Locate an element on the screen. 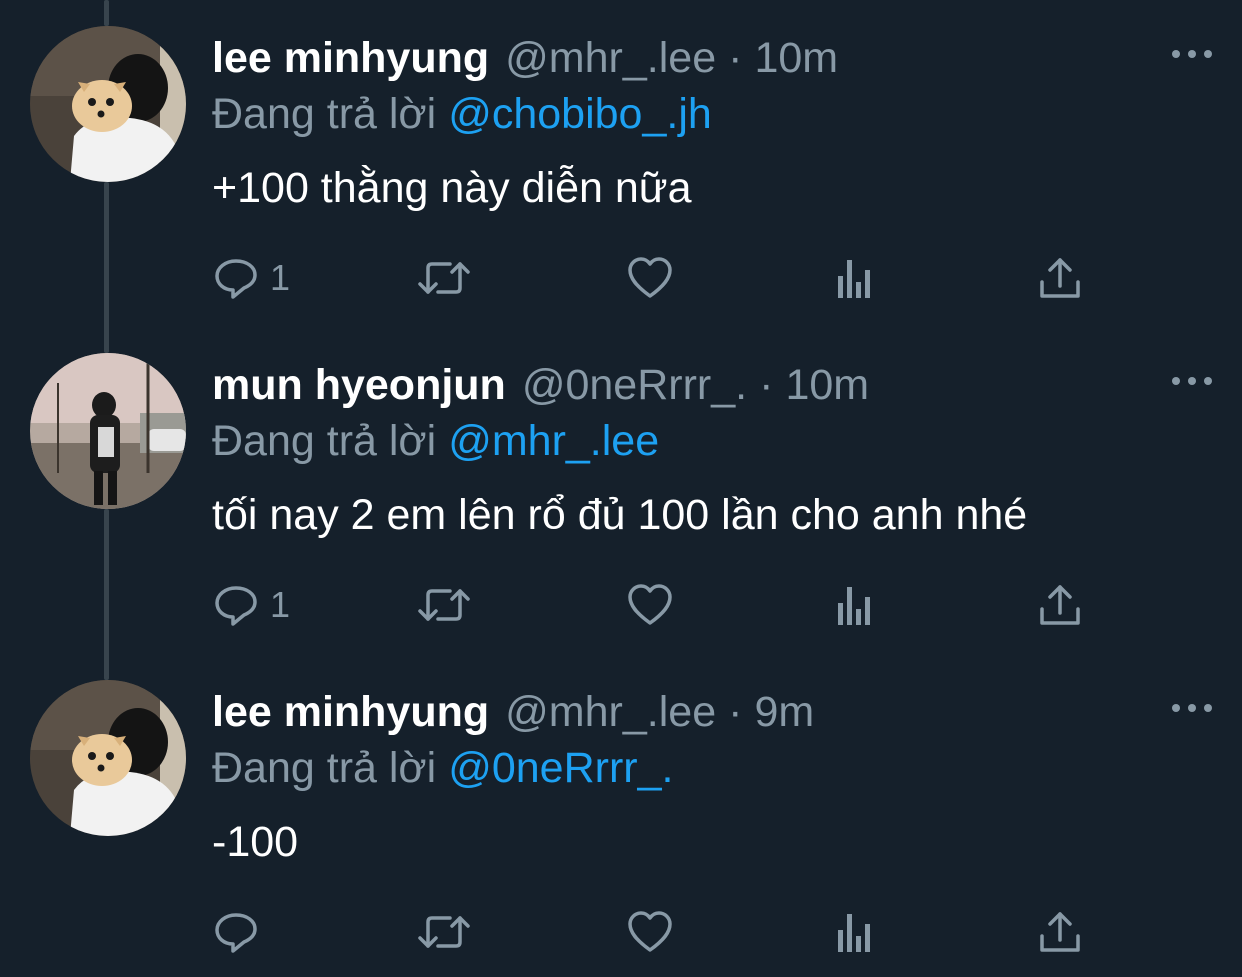 Image resolution: width=1242 pixels, height=977 pixels. tweet-text: +100 thằng này diễn nữa is located at coordinates (452, 188).